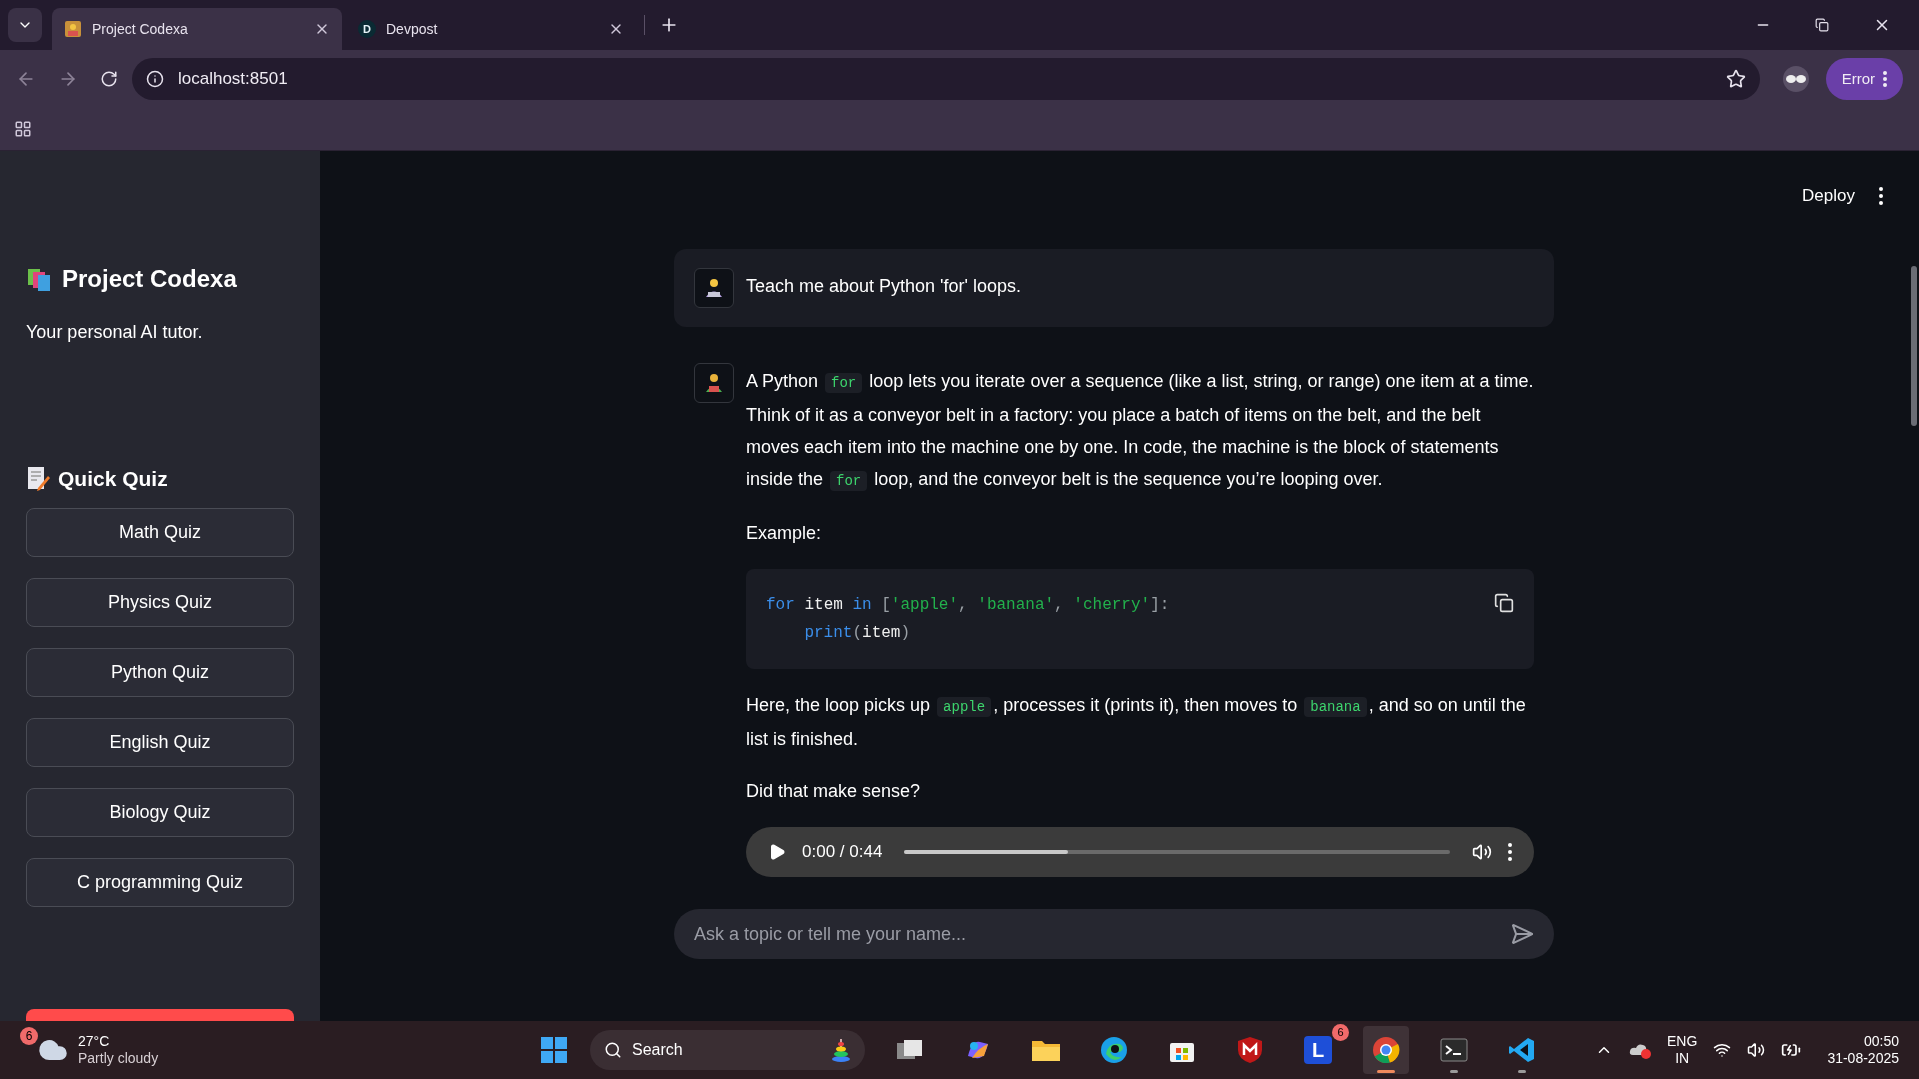 Image resolution: width=1919 pixels, height=1079 pixels. Describe the element at coordinates (1386, 1050) in the screenshot. I see `chrome-icon` at that location.